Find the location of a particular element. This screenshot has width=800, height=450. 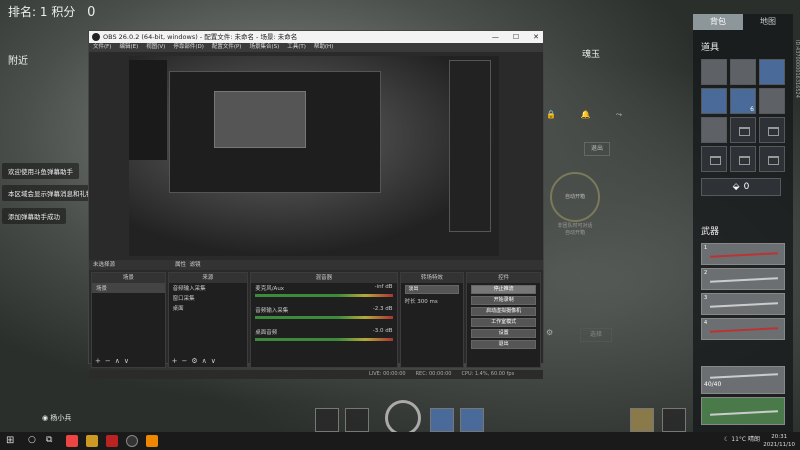

mixer-title: 混音器 is located at coordinates (324, 278).